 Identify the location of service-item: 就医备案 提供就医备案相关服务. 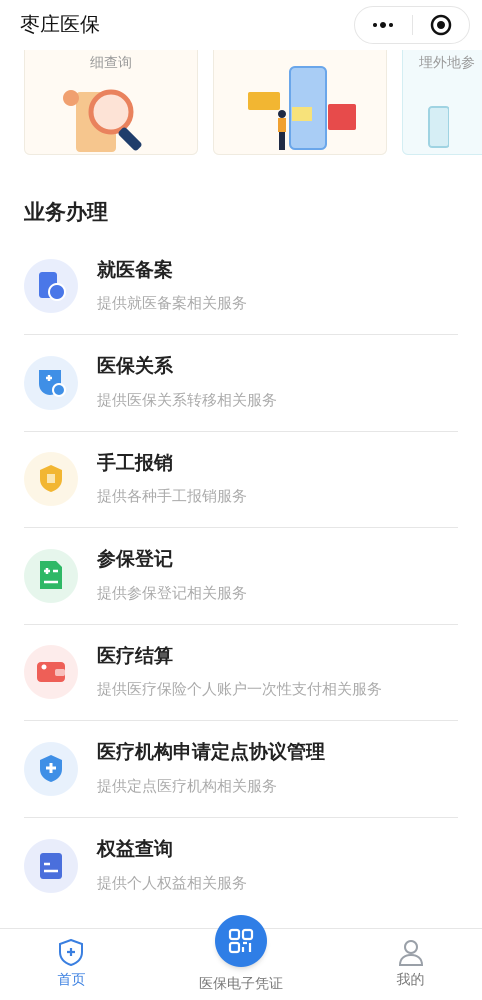
(241, 286).